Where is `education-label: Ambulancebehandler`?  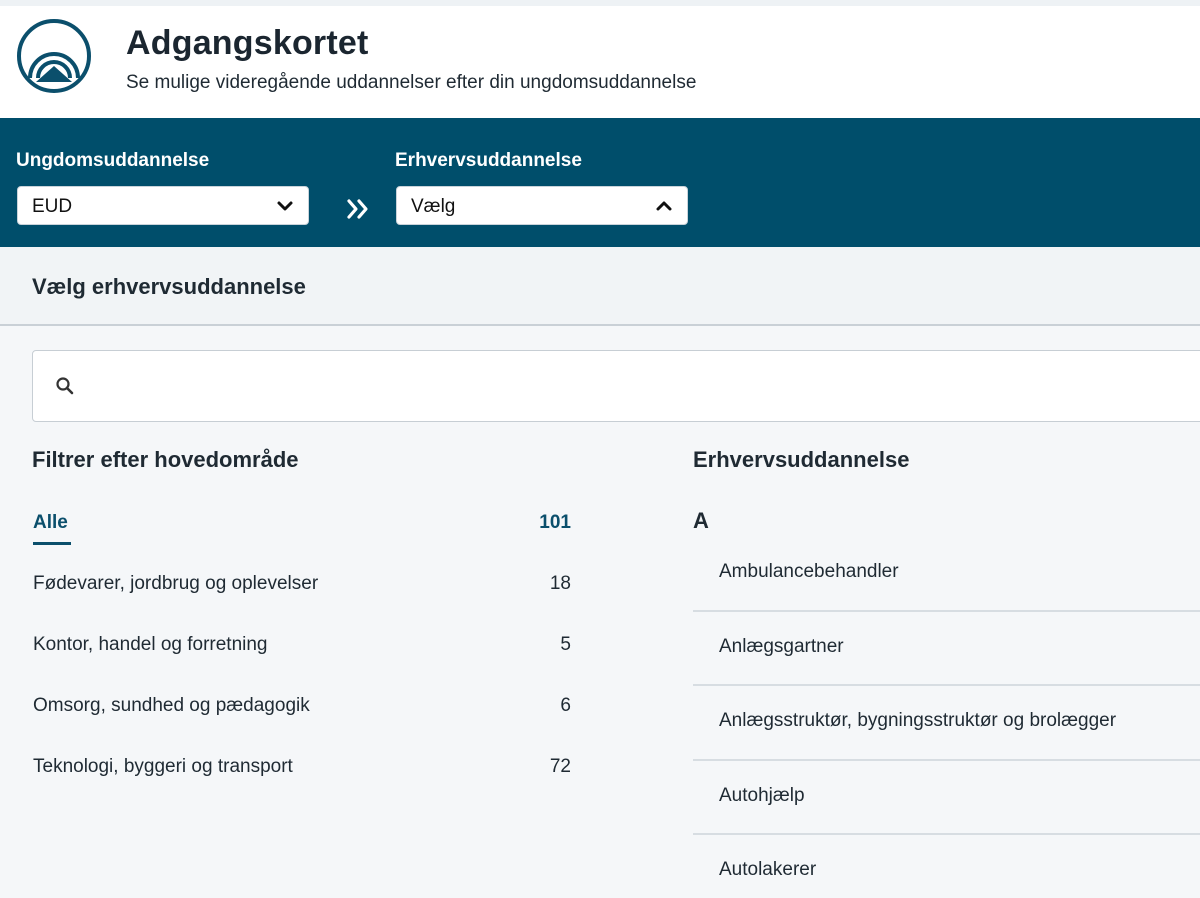
education-label: Ambulancebehandler is located at coordinates (809, 571).